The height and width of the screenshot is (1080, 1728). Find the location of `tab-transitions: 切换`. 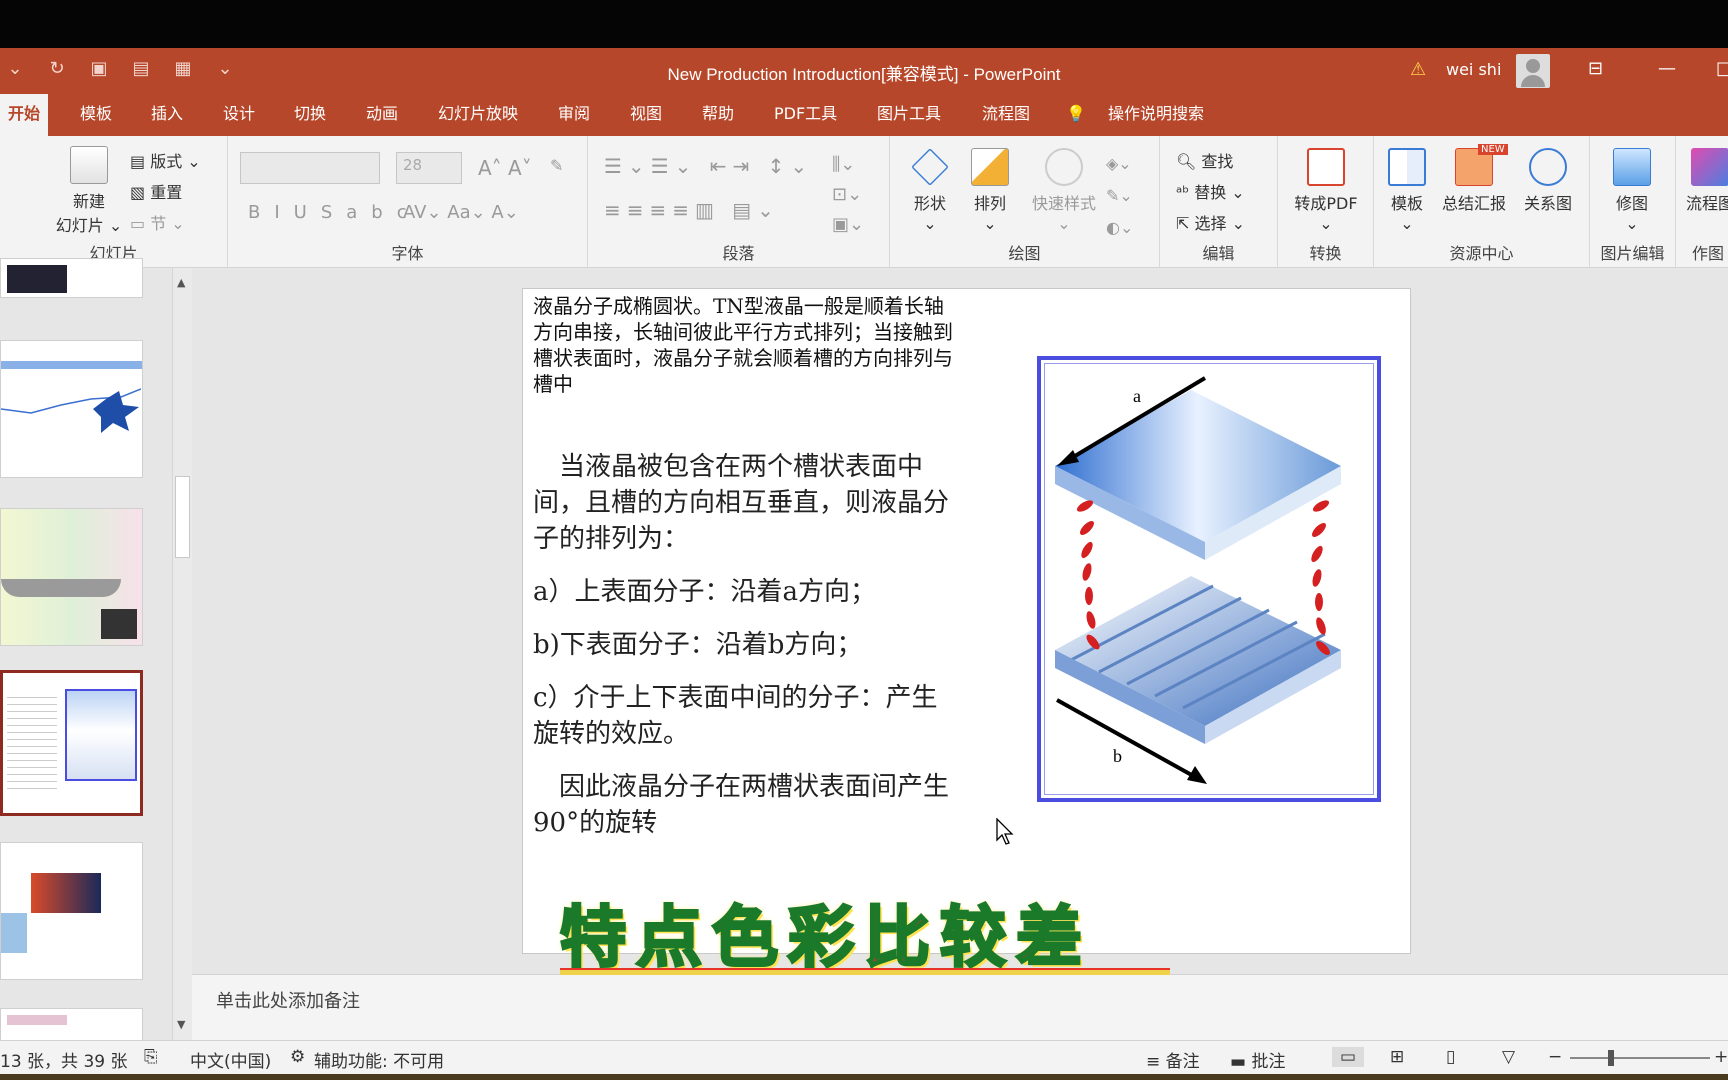

tab-transitions: 切换 is located at coordinates (310, 115).